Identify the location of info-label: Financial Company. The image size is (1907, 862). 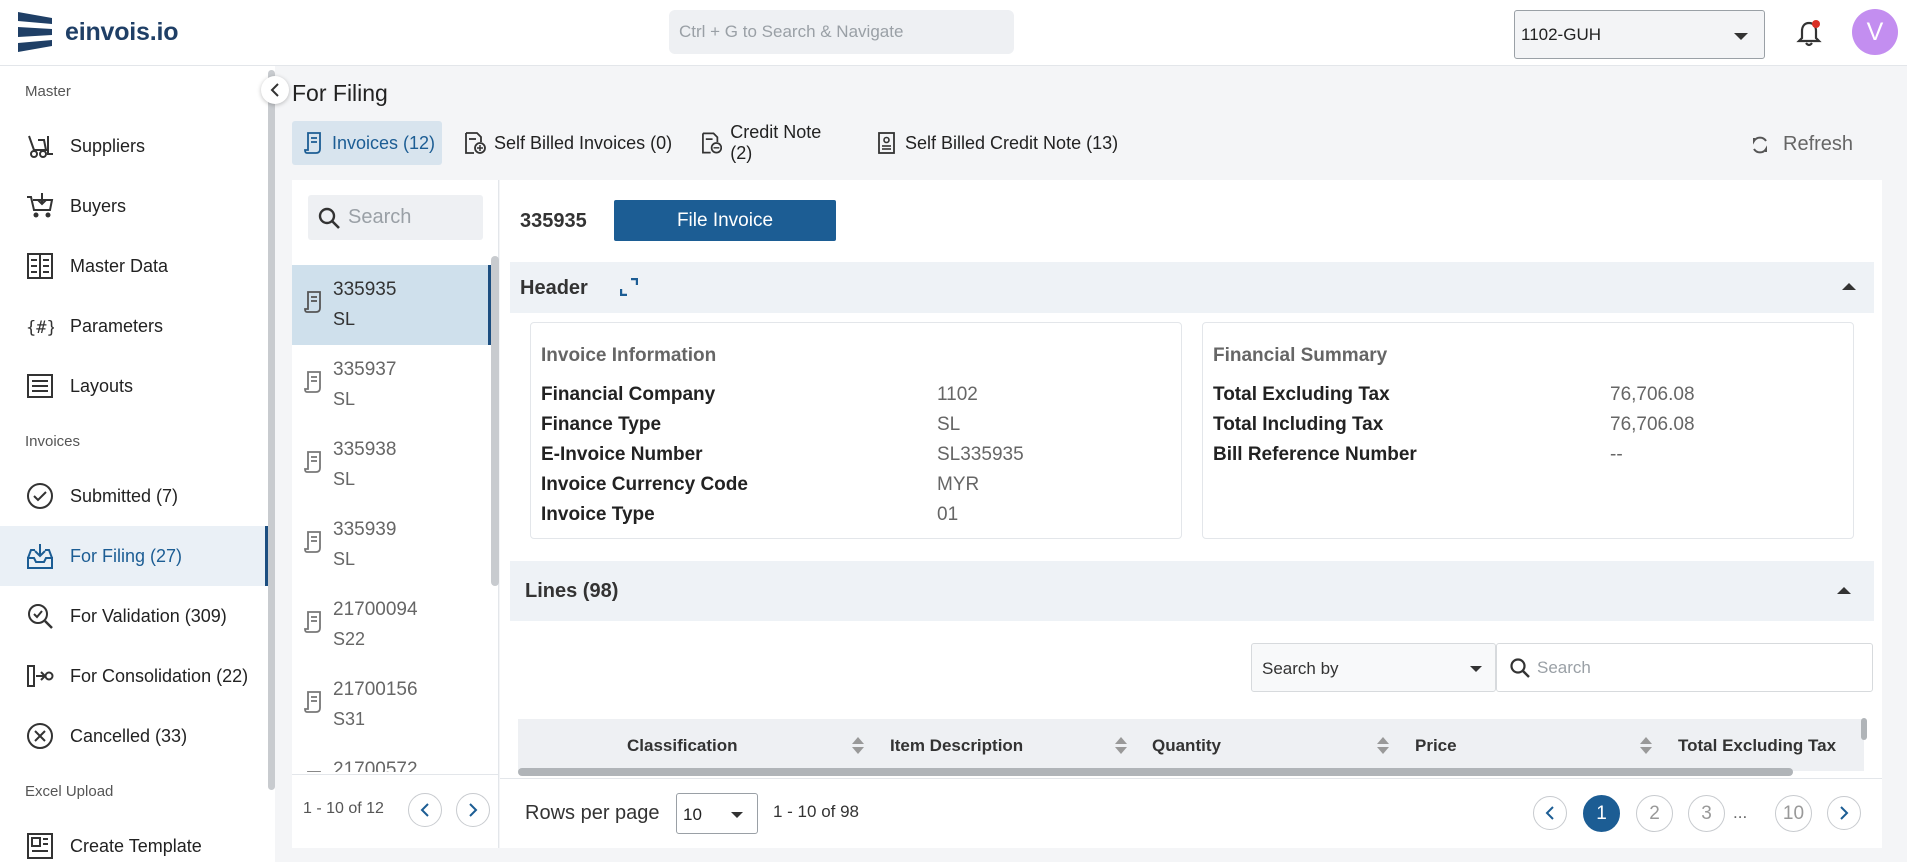
(628, 394).